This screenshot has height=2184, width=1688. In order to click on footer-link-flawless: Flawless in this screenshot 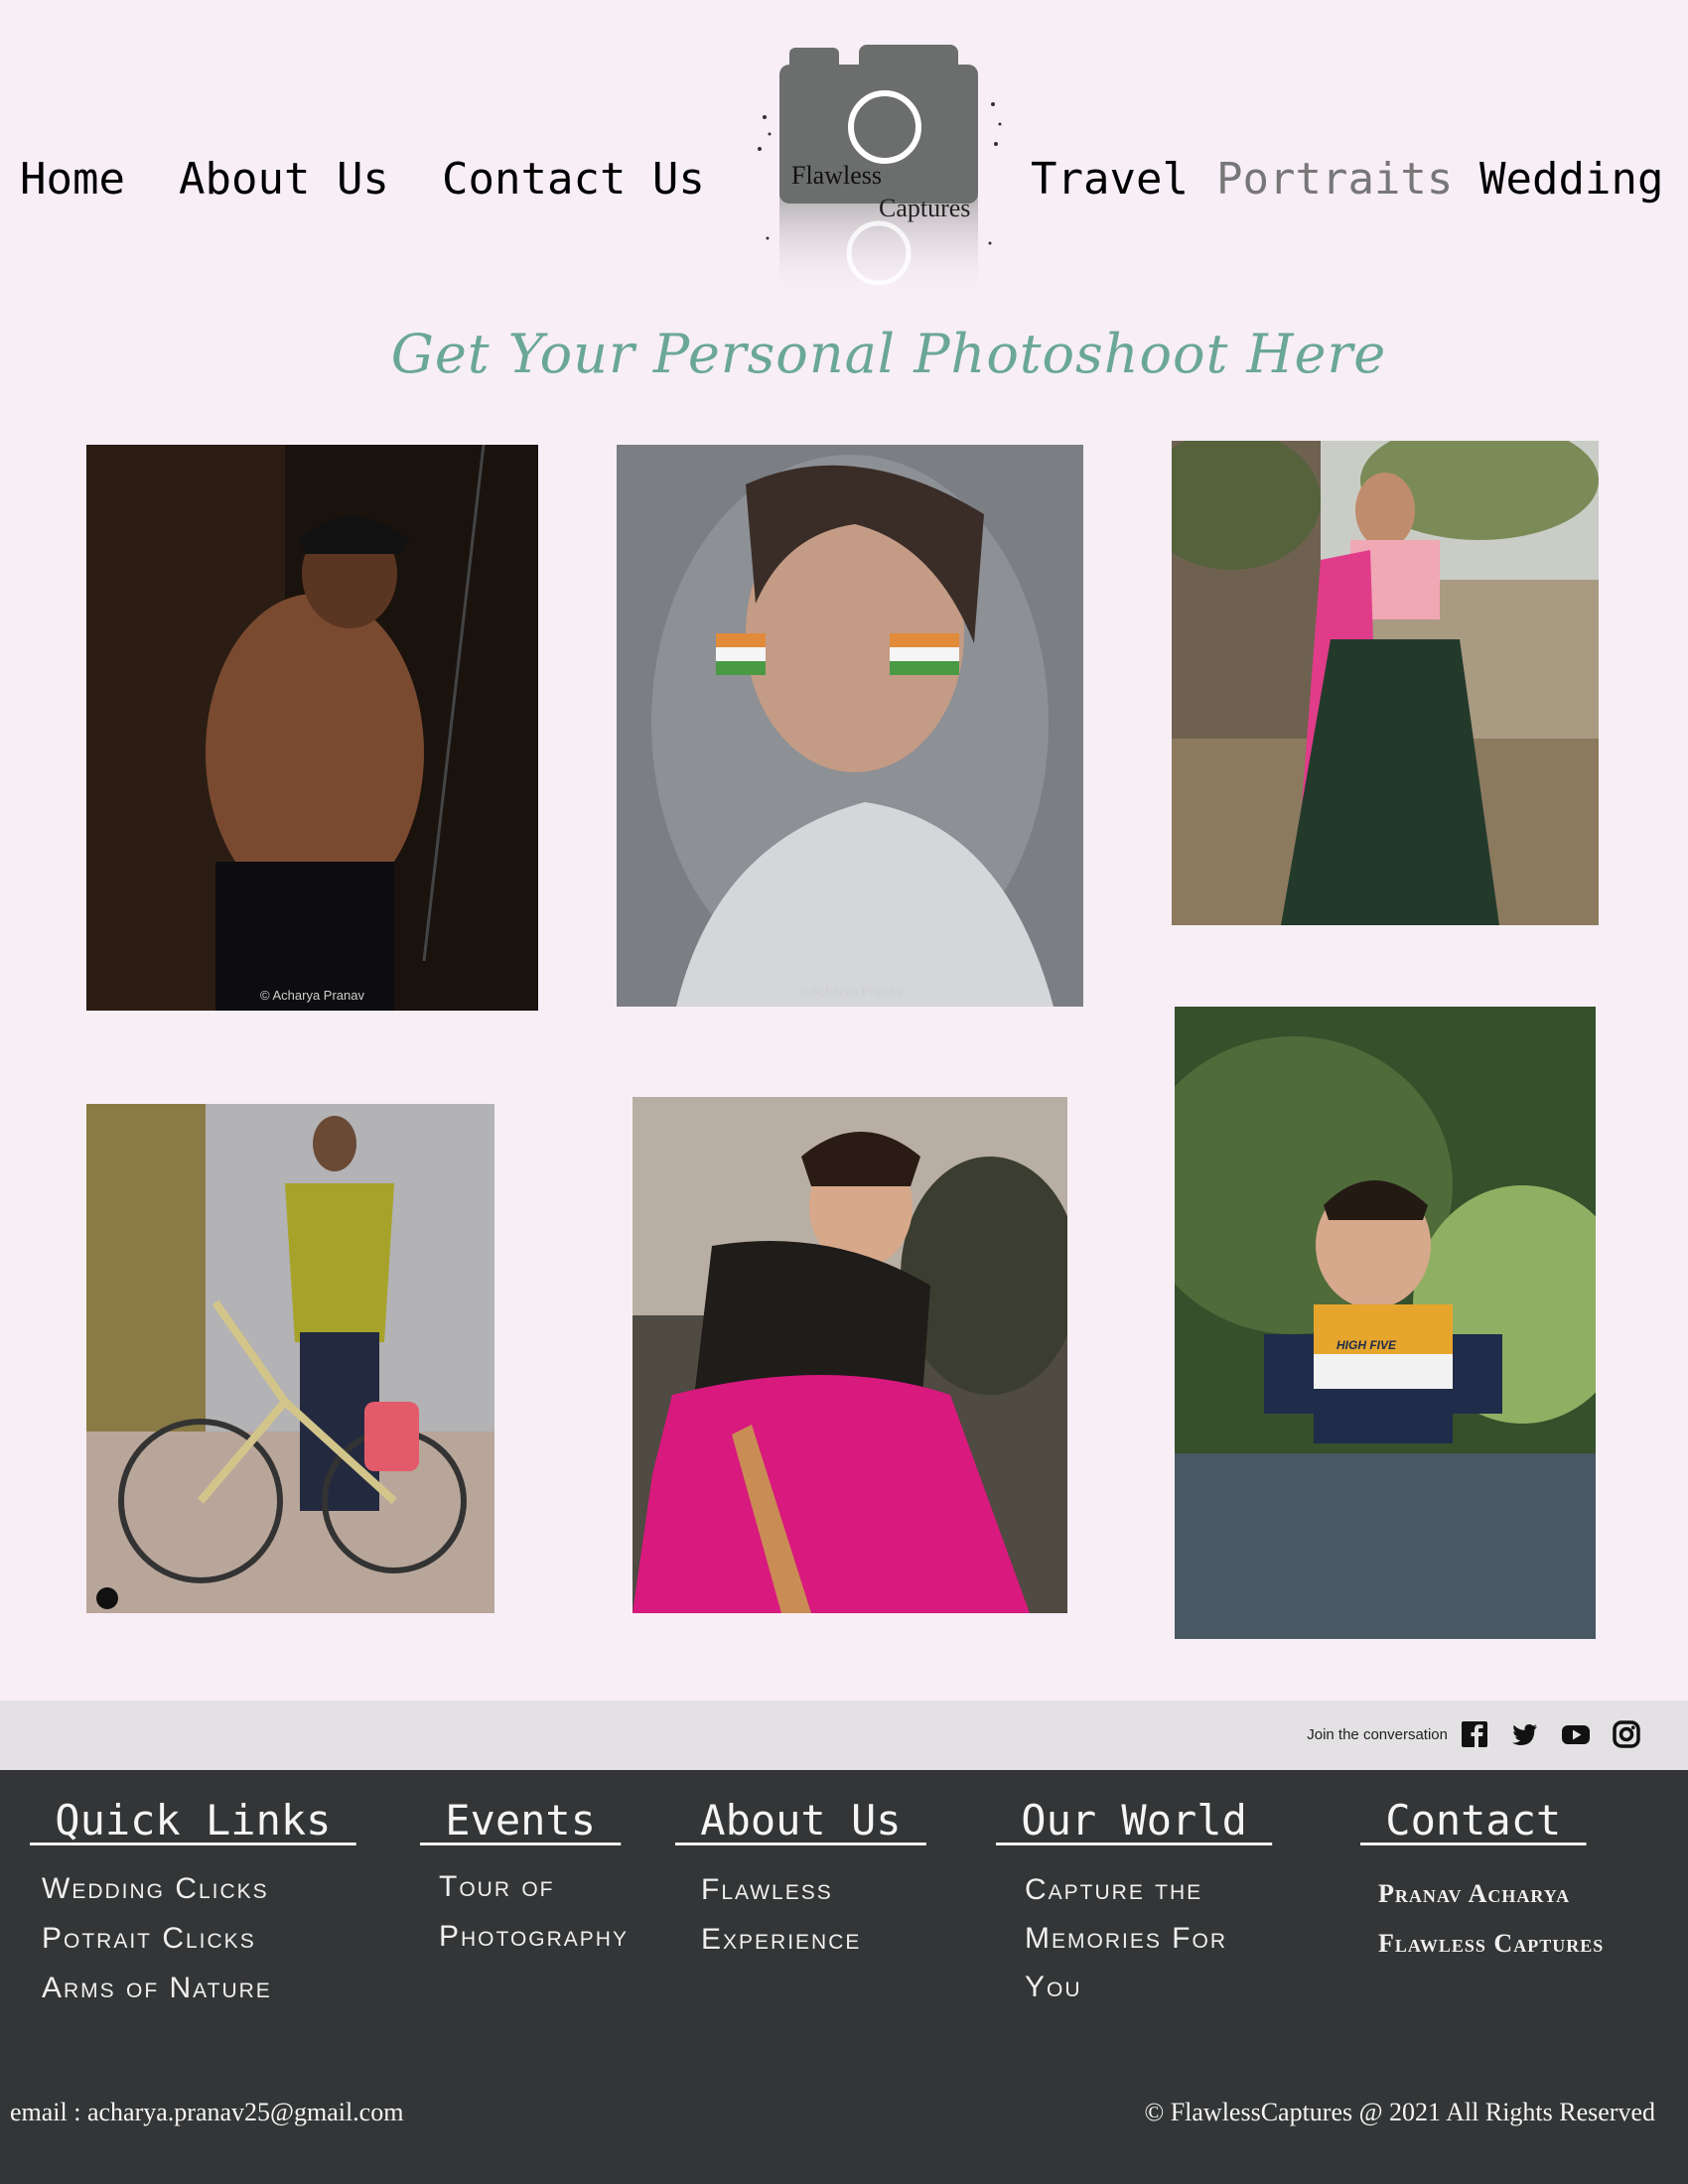, I will do `click(767, 1890)`.